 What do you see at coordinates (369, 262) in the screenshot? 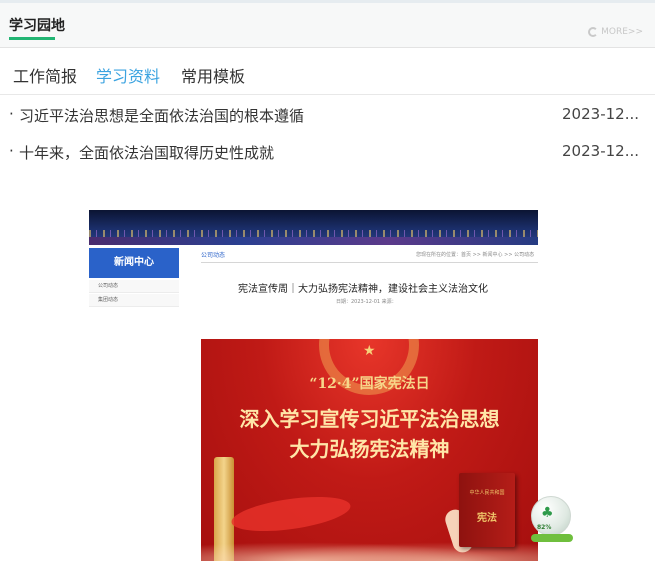
I see `divider` at bounding box center [369, 262].